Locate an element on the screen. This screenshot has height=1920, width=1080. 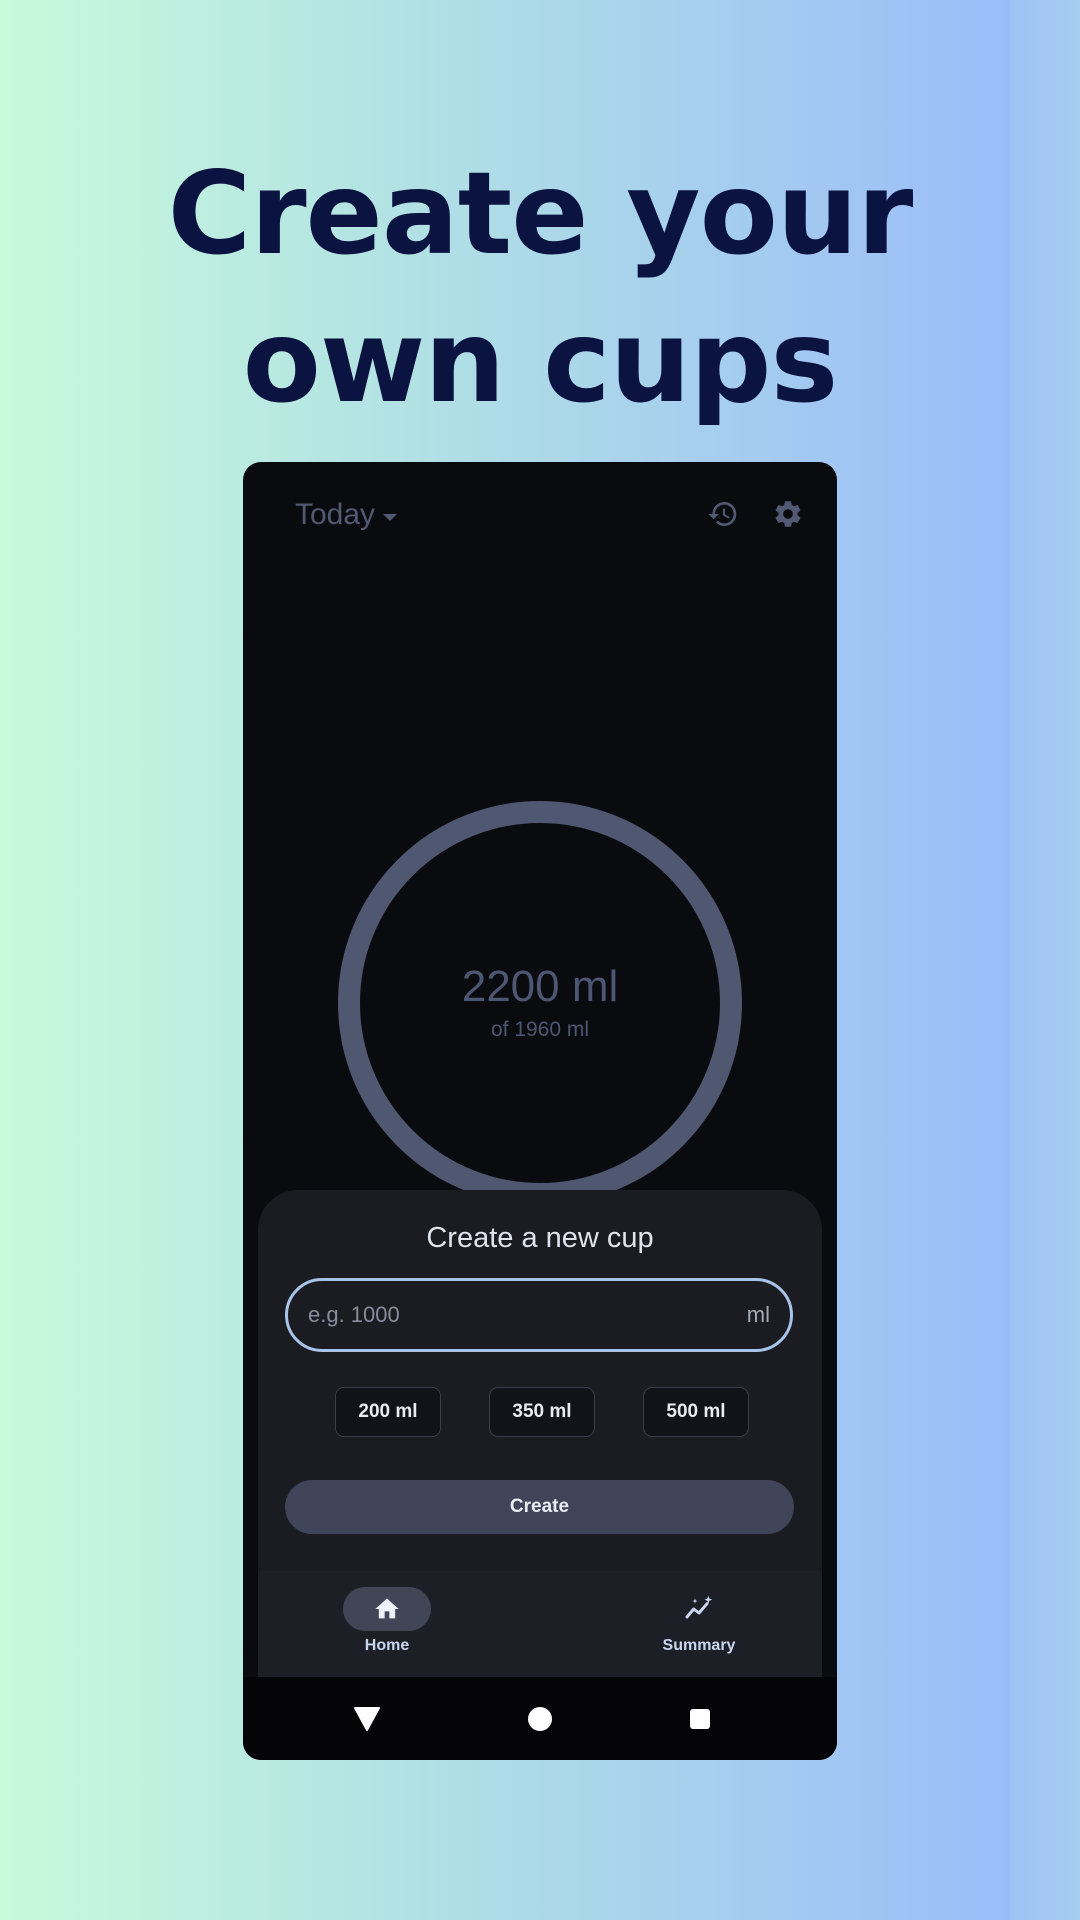
nav-item-summary: Summary is located at coordinates (699, 1624).